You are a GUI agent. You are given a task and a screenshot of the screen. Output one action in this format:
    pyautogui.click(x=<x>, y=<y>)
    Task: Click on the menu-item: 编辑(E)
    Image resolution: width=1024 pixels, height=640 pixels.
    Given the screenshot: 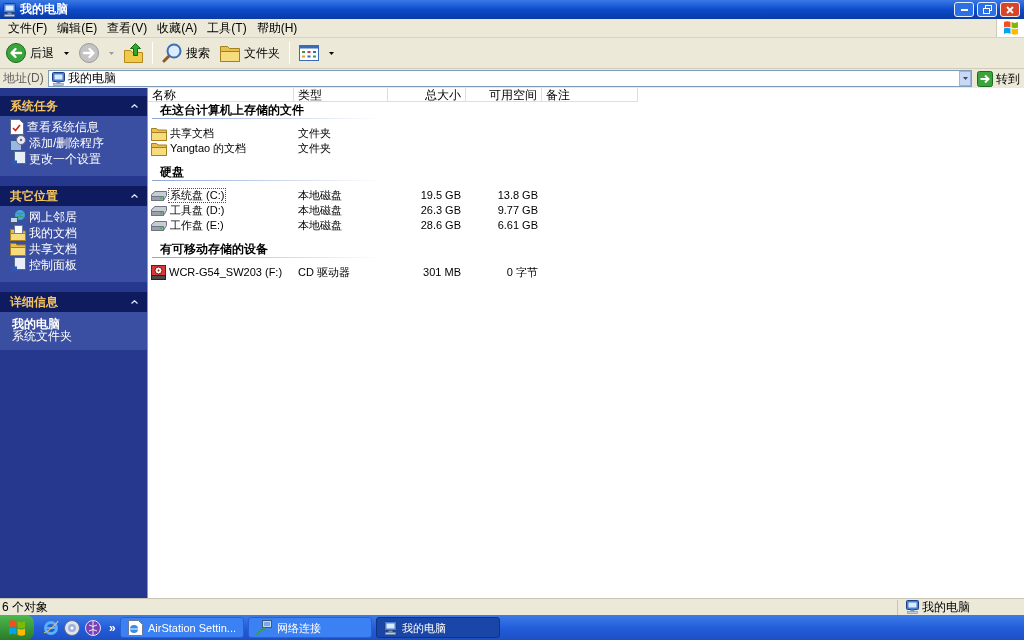 What is the action you would take?
    pyautogui.click(x=77, y=28)
    